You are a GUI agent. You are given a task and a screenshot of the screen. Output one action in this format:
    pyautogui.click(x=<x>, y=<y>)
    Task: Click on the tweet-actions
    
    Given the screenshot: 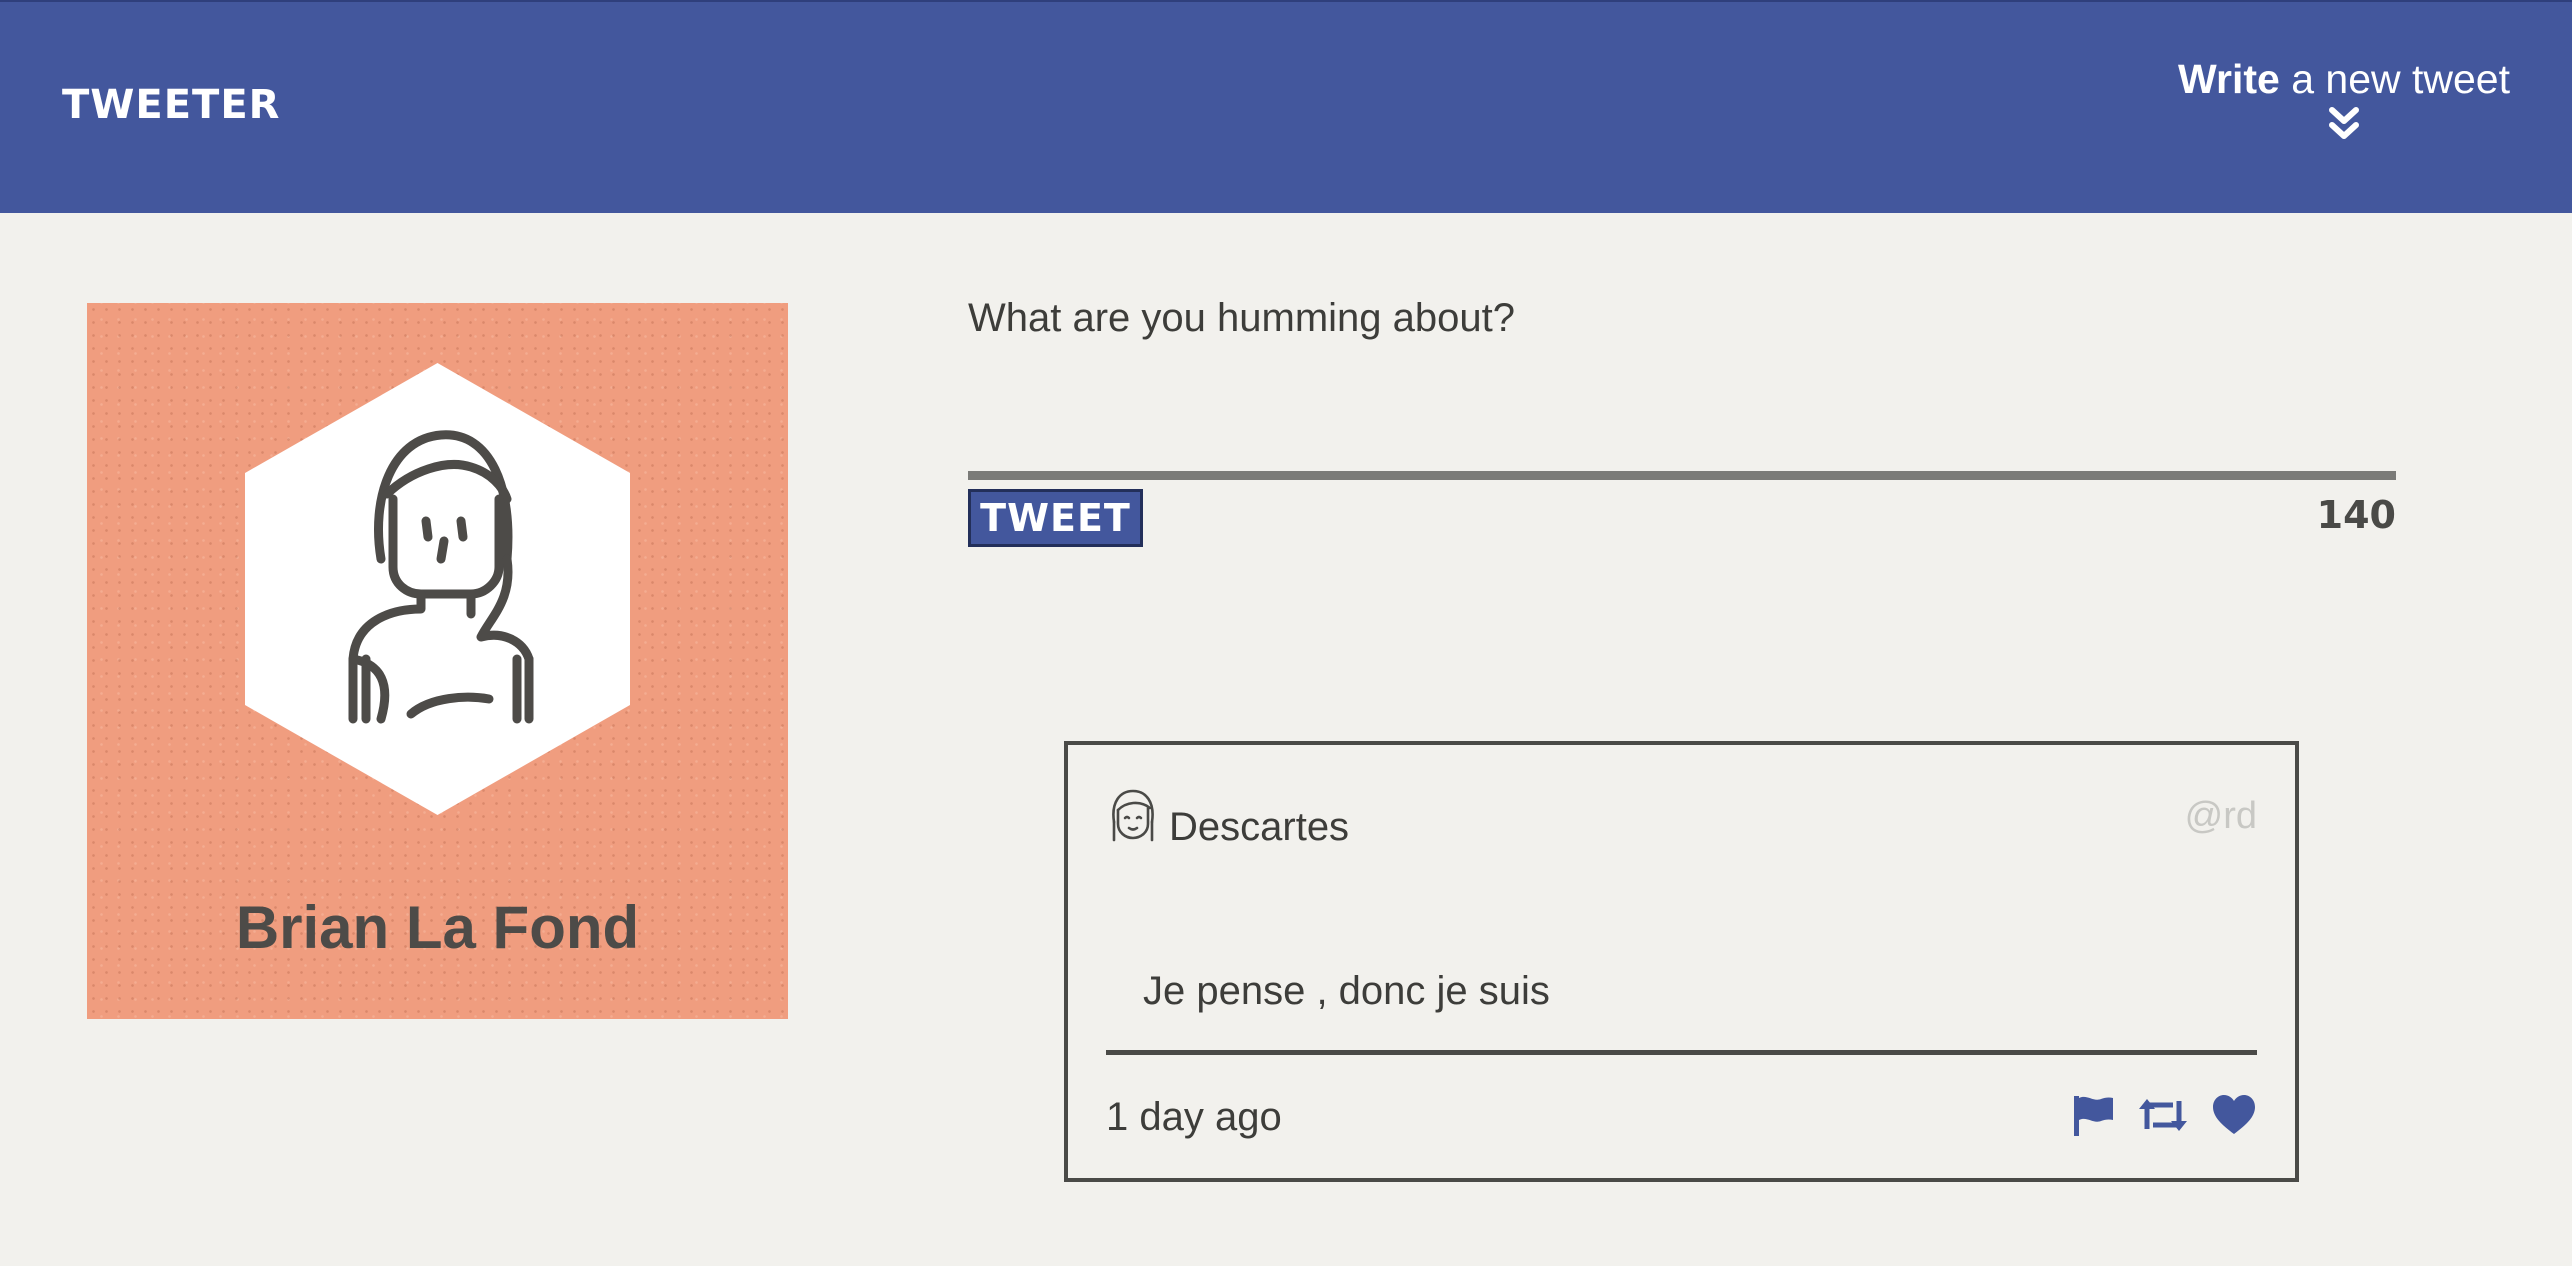 What is the action you would take?
    pyautogui.click(x=2164, y=1115)
    